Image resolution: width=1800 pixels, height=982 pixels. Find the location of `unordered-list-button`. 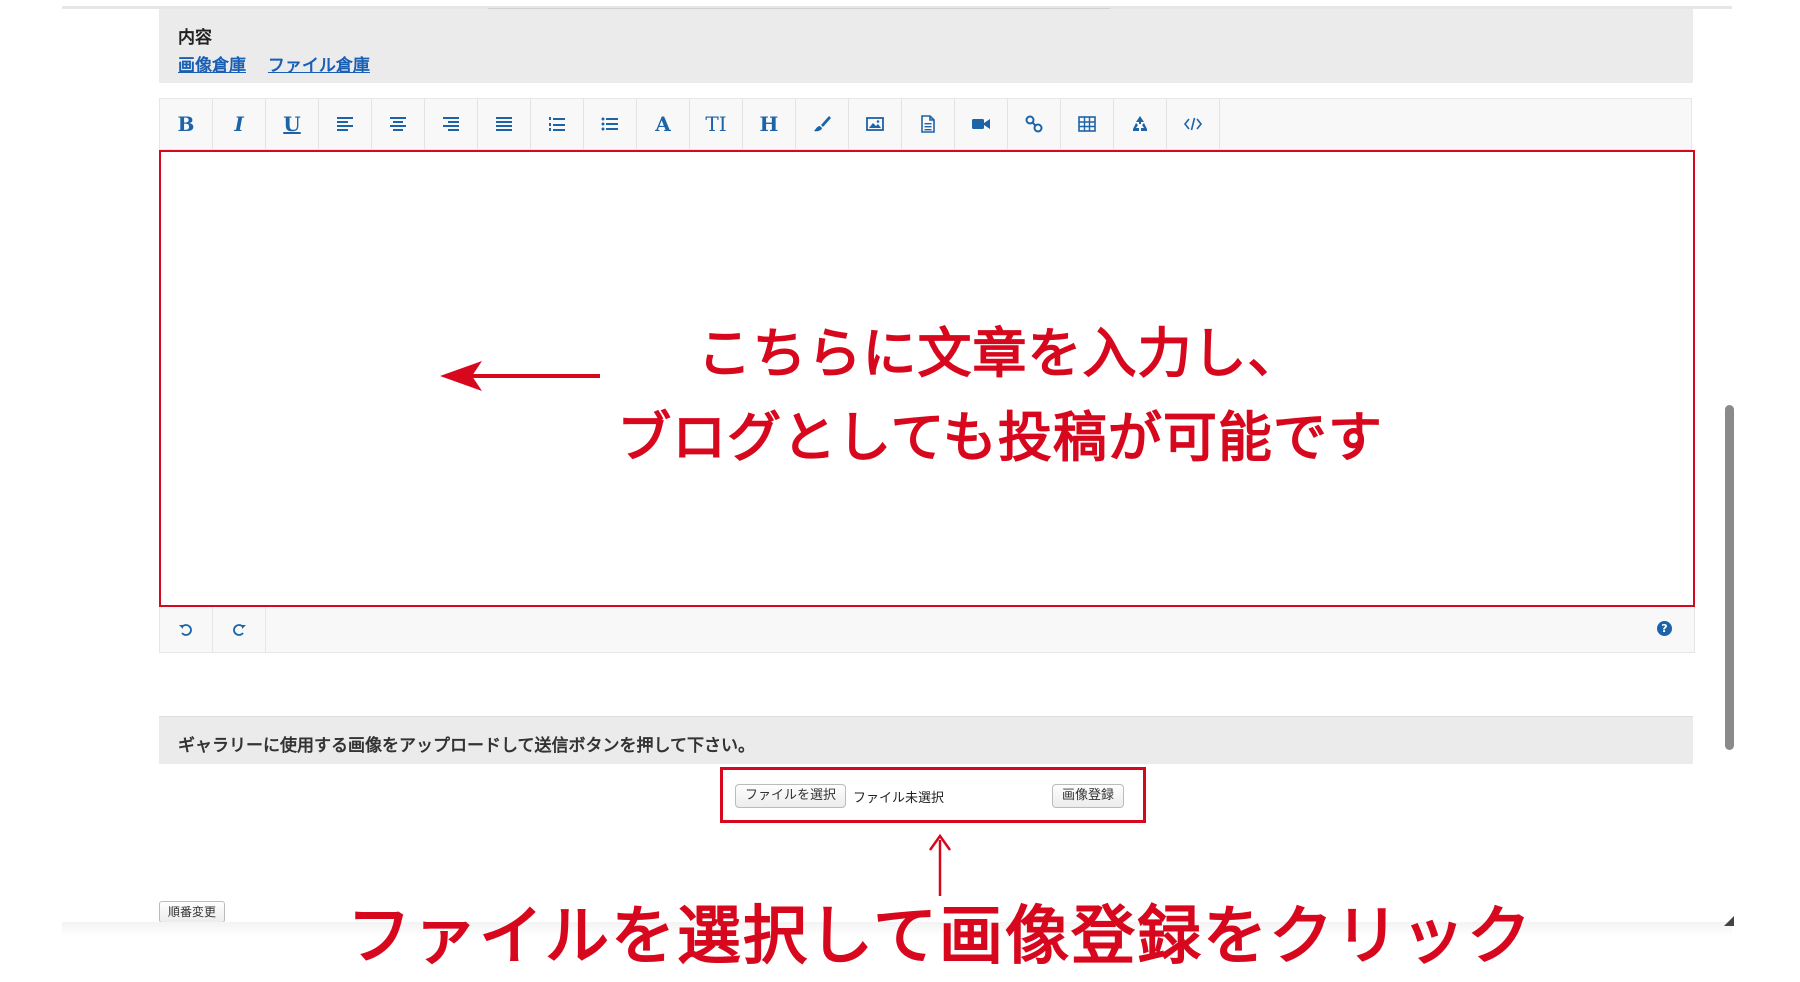

unordered-list-button is located at coordinates (610, 124).